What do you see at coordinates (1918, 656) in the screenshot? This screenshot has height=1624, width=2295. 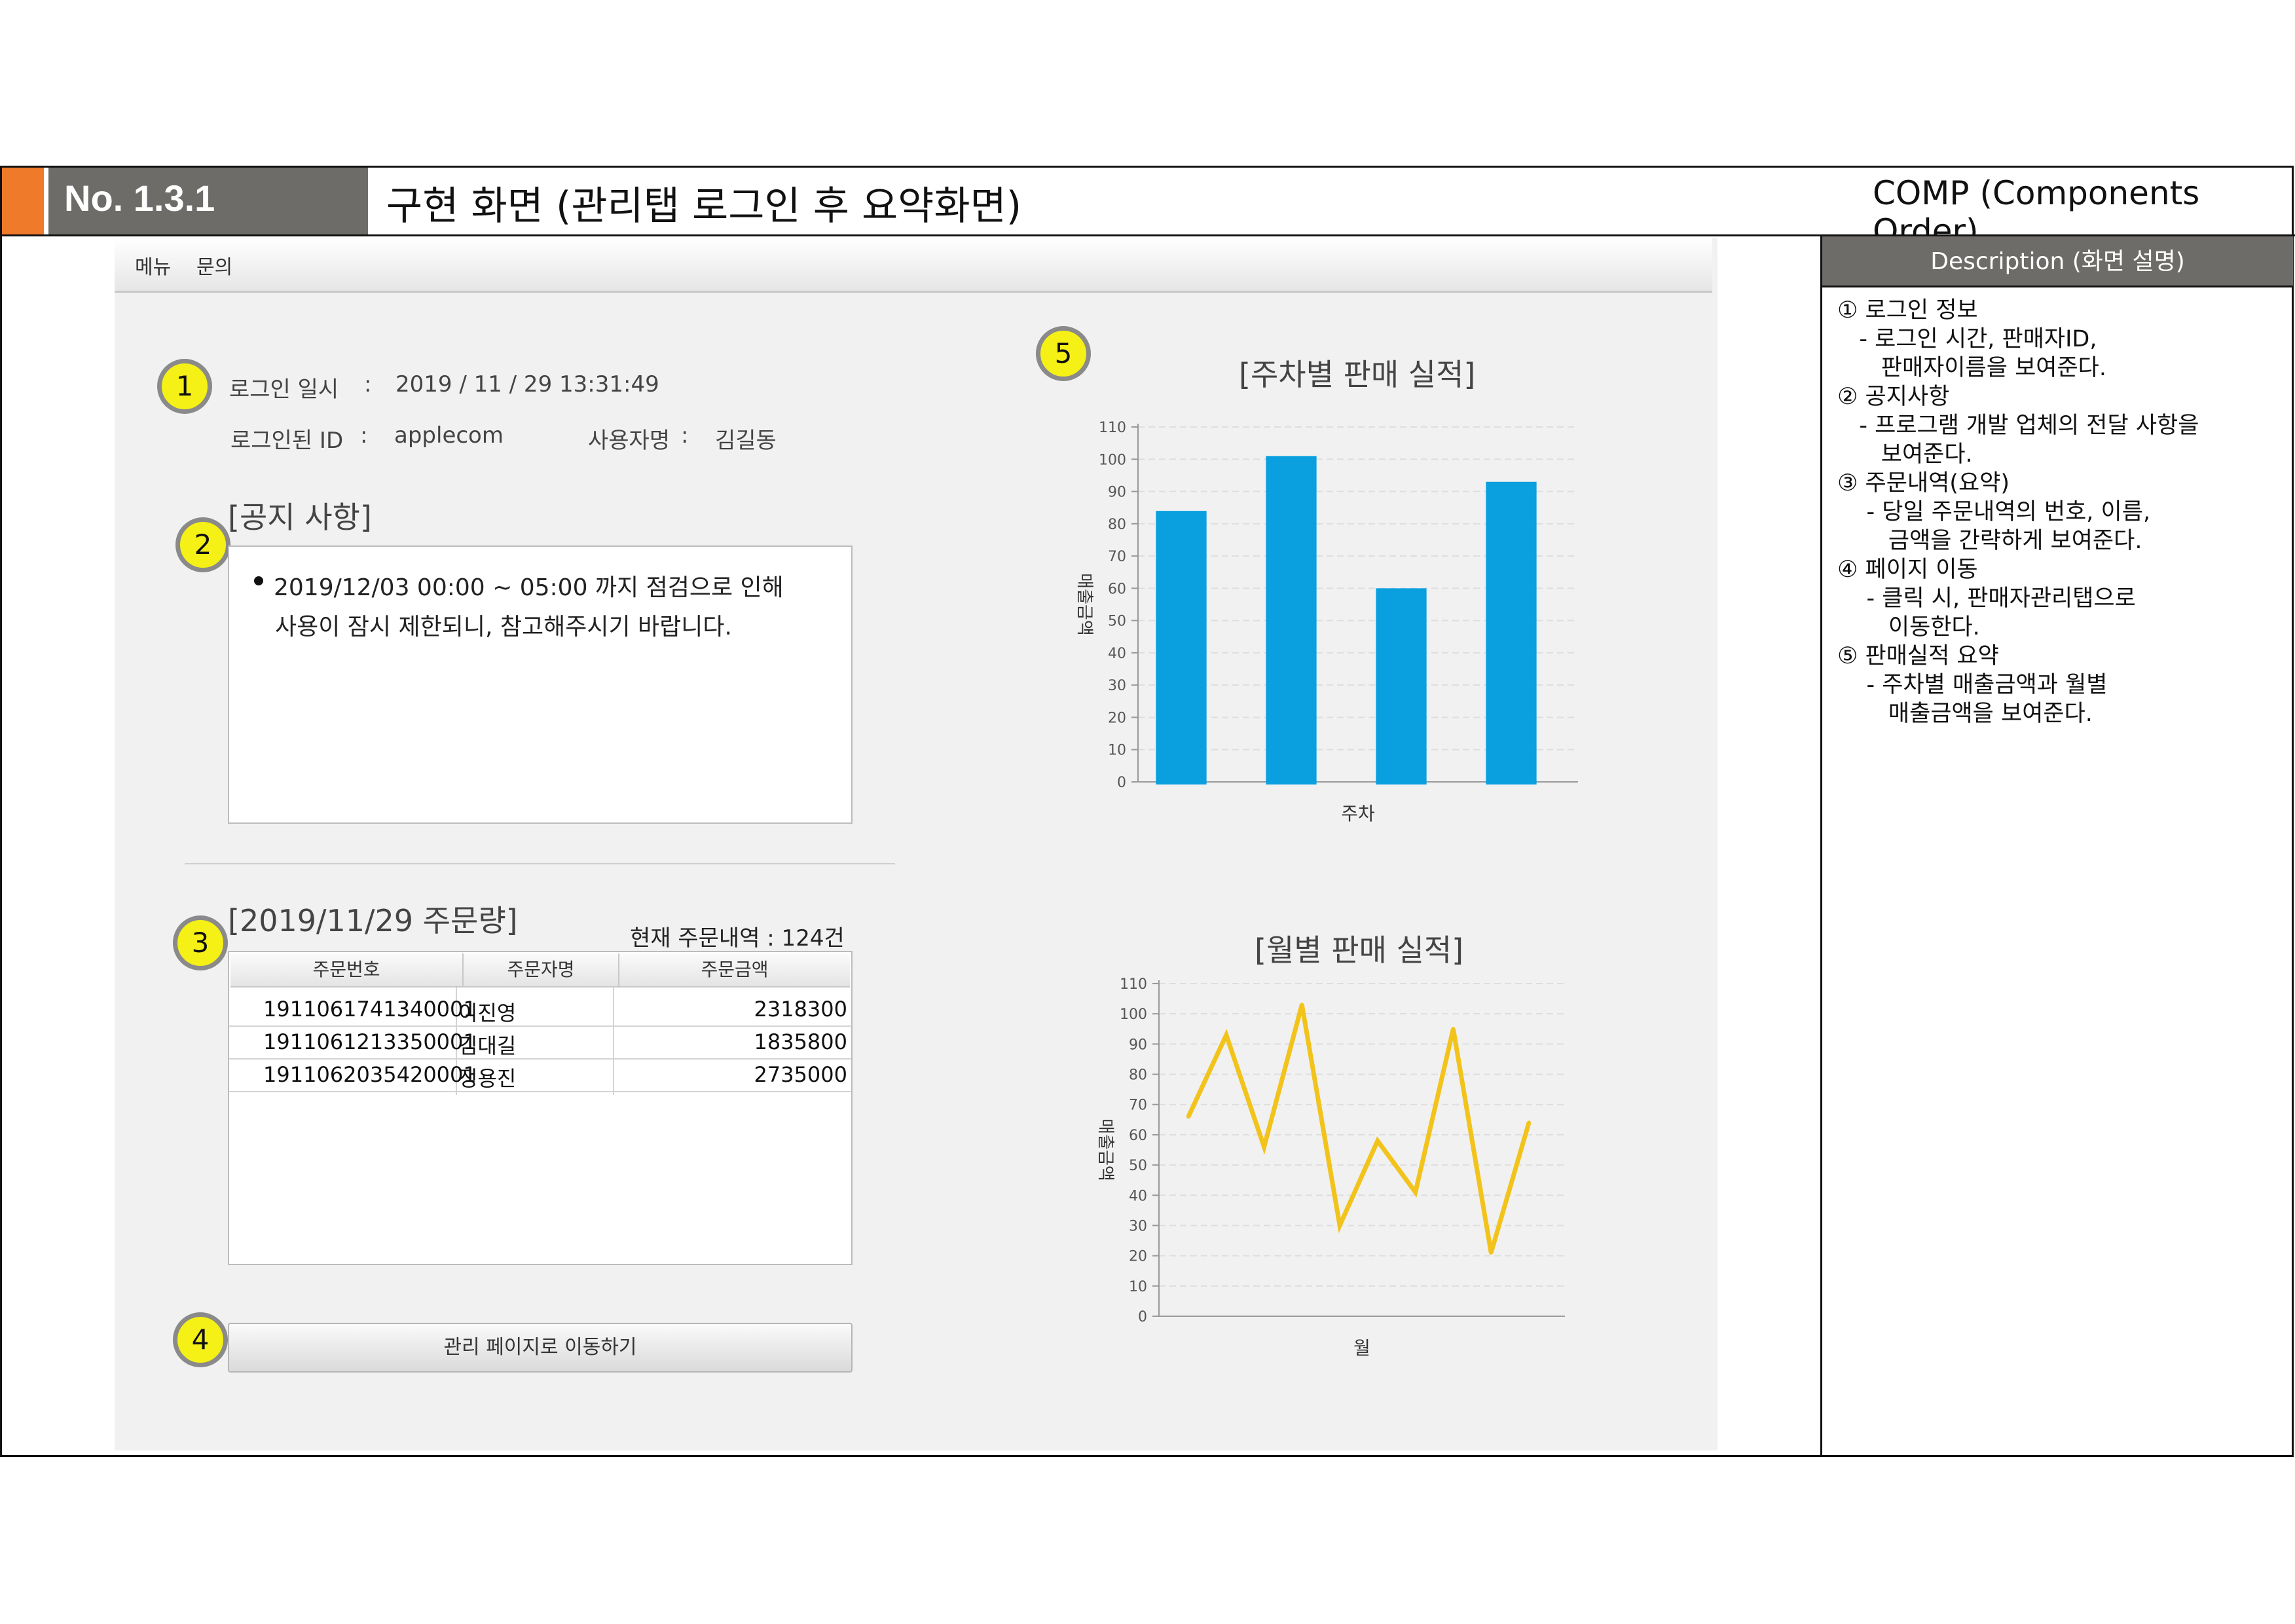 I see `description-line: ⑤ 판매실적 요약` at bounding box center [1918, 656].